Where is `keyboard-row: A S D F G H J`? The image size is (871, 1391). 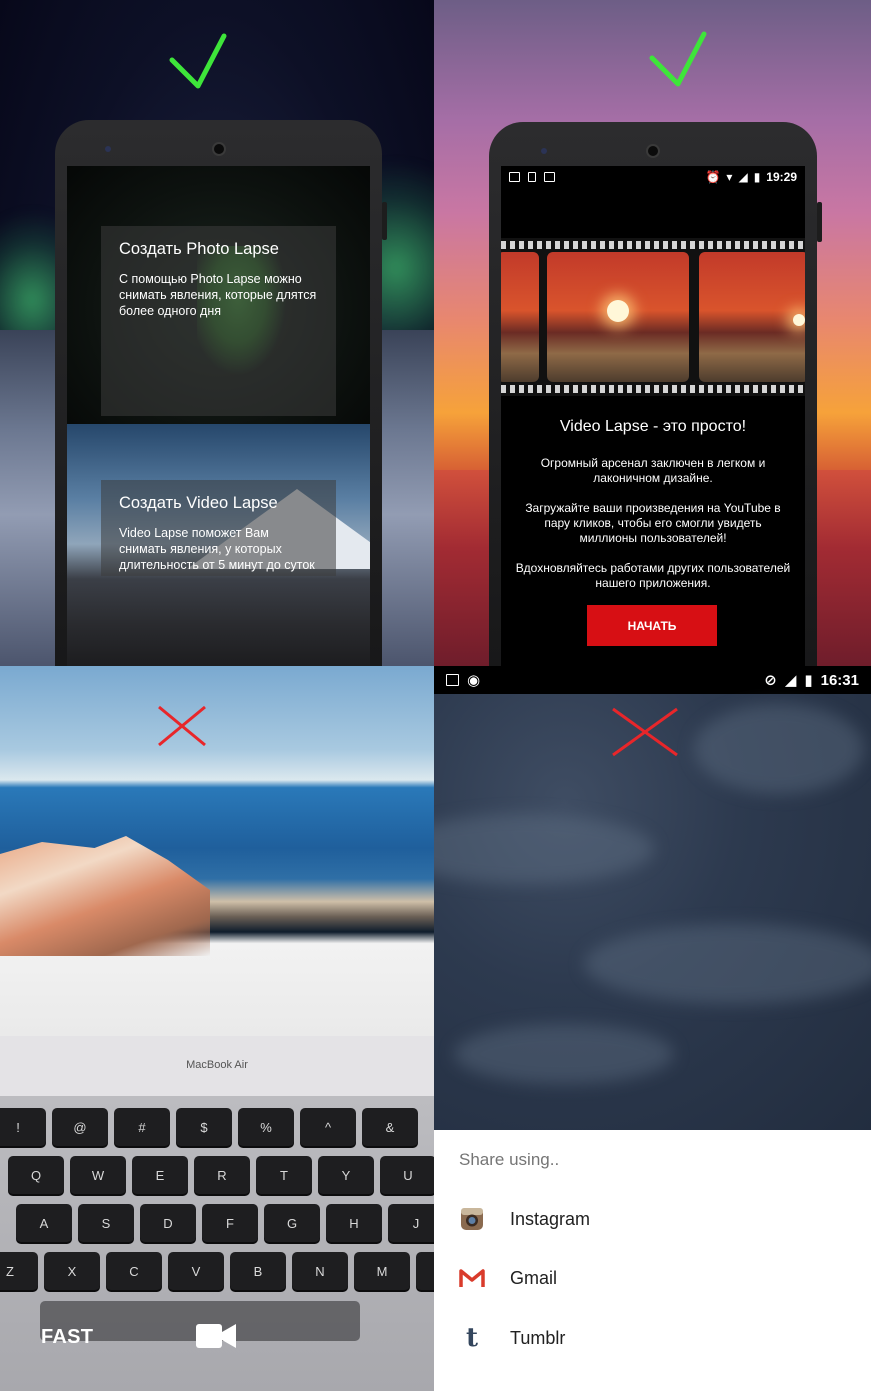
keyboard-row: A S D F G H J is located at coordinates (225, 1223).